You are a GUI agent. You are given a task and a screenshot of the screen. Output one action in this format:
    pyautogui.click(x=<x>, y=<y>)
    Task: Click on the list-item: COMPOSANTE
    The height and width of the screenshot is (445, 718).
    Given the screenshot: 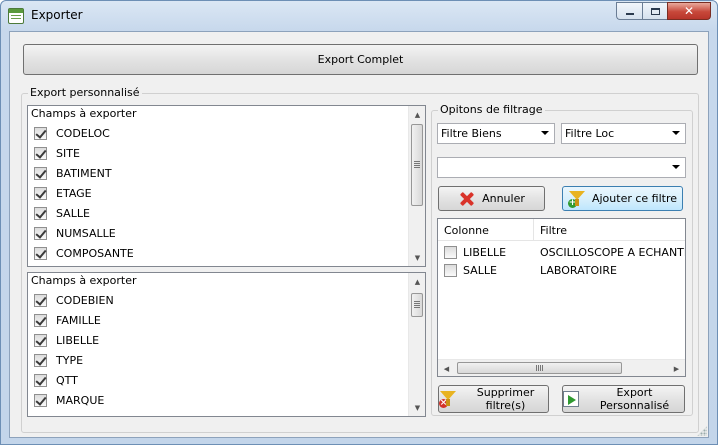 What is the action you would take?
    pyautogui.click(x=84, y=253)
    